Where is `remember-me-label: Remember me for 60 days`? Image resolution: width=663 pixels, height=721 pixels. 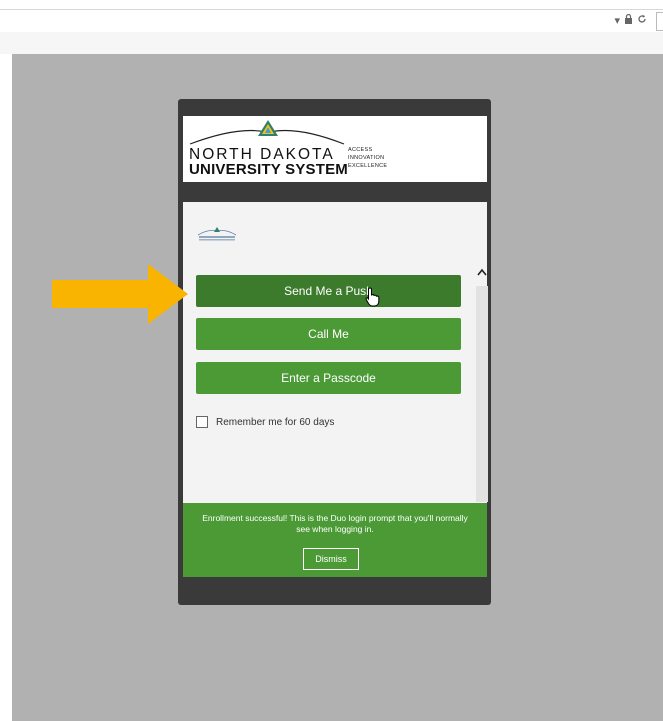 remember-me-label: Remember me for 60 days is located at coordinates (275, 422).